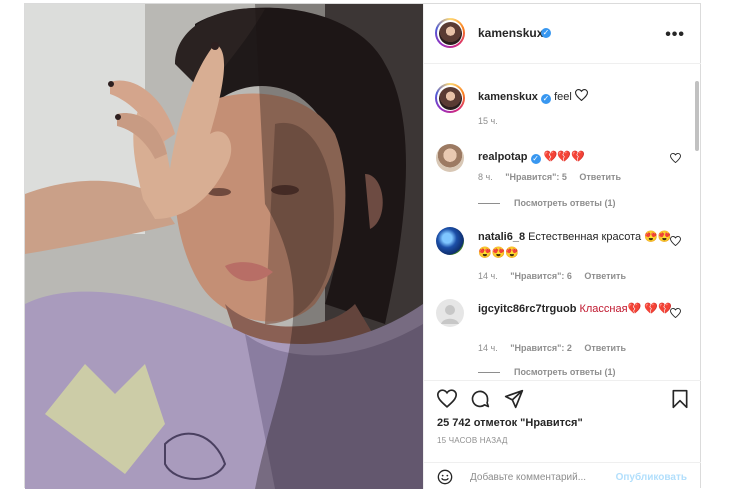 Image resolution: width=730 pixels, height=490 pixels. What do you see at coordinates (445, 477) in the screenshot?
I see `emoji-icon` at bounding box center [445, 477].